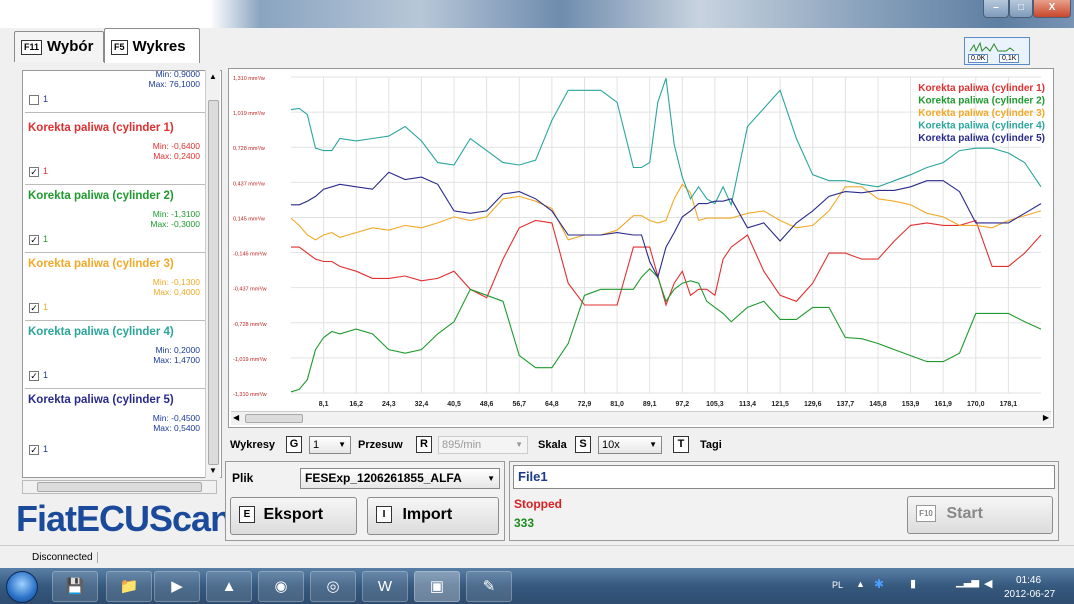  I want to click on x-tick-label: 48,6, so click(487, 404).